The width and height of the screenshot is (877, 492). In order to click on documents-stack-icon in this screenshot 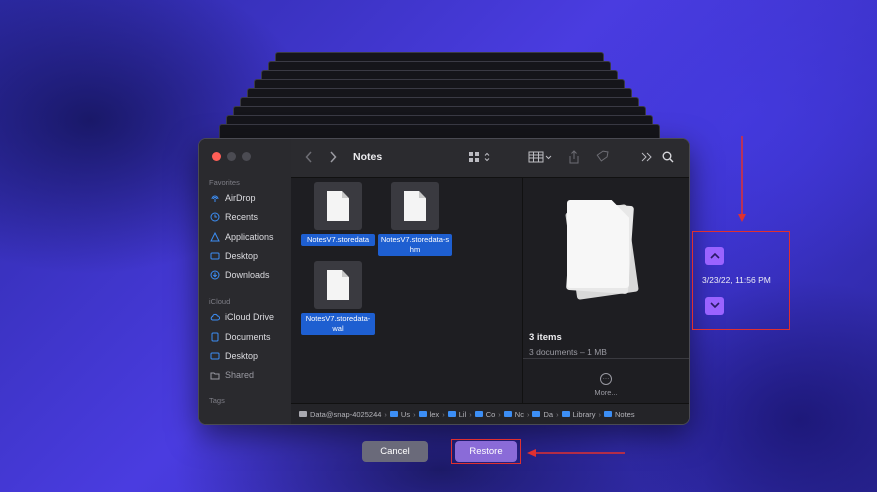, I will do `click(601, 247)`.